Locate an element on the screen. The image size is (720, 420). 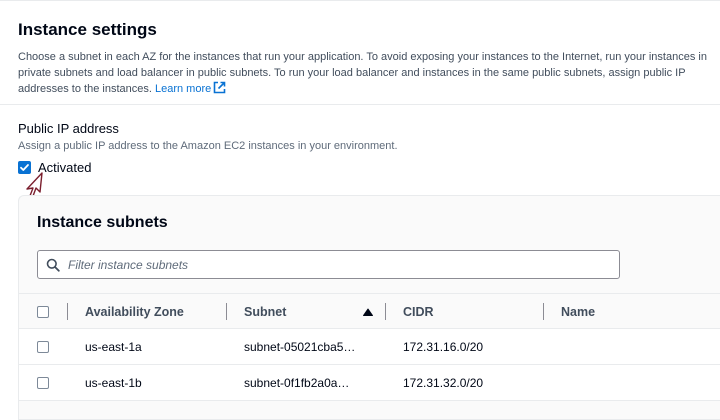
column-header-subnet: Subnet is located at coordinates (265, 312).